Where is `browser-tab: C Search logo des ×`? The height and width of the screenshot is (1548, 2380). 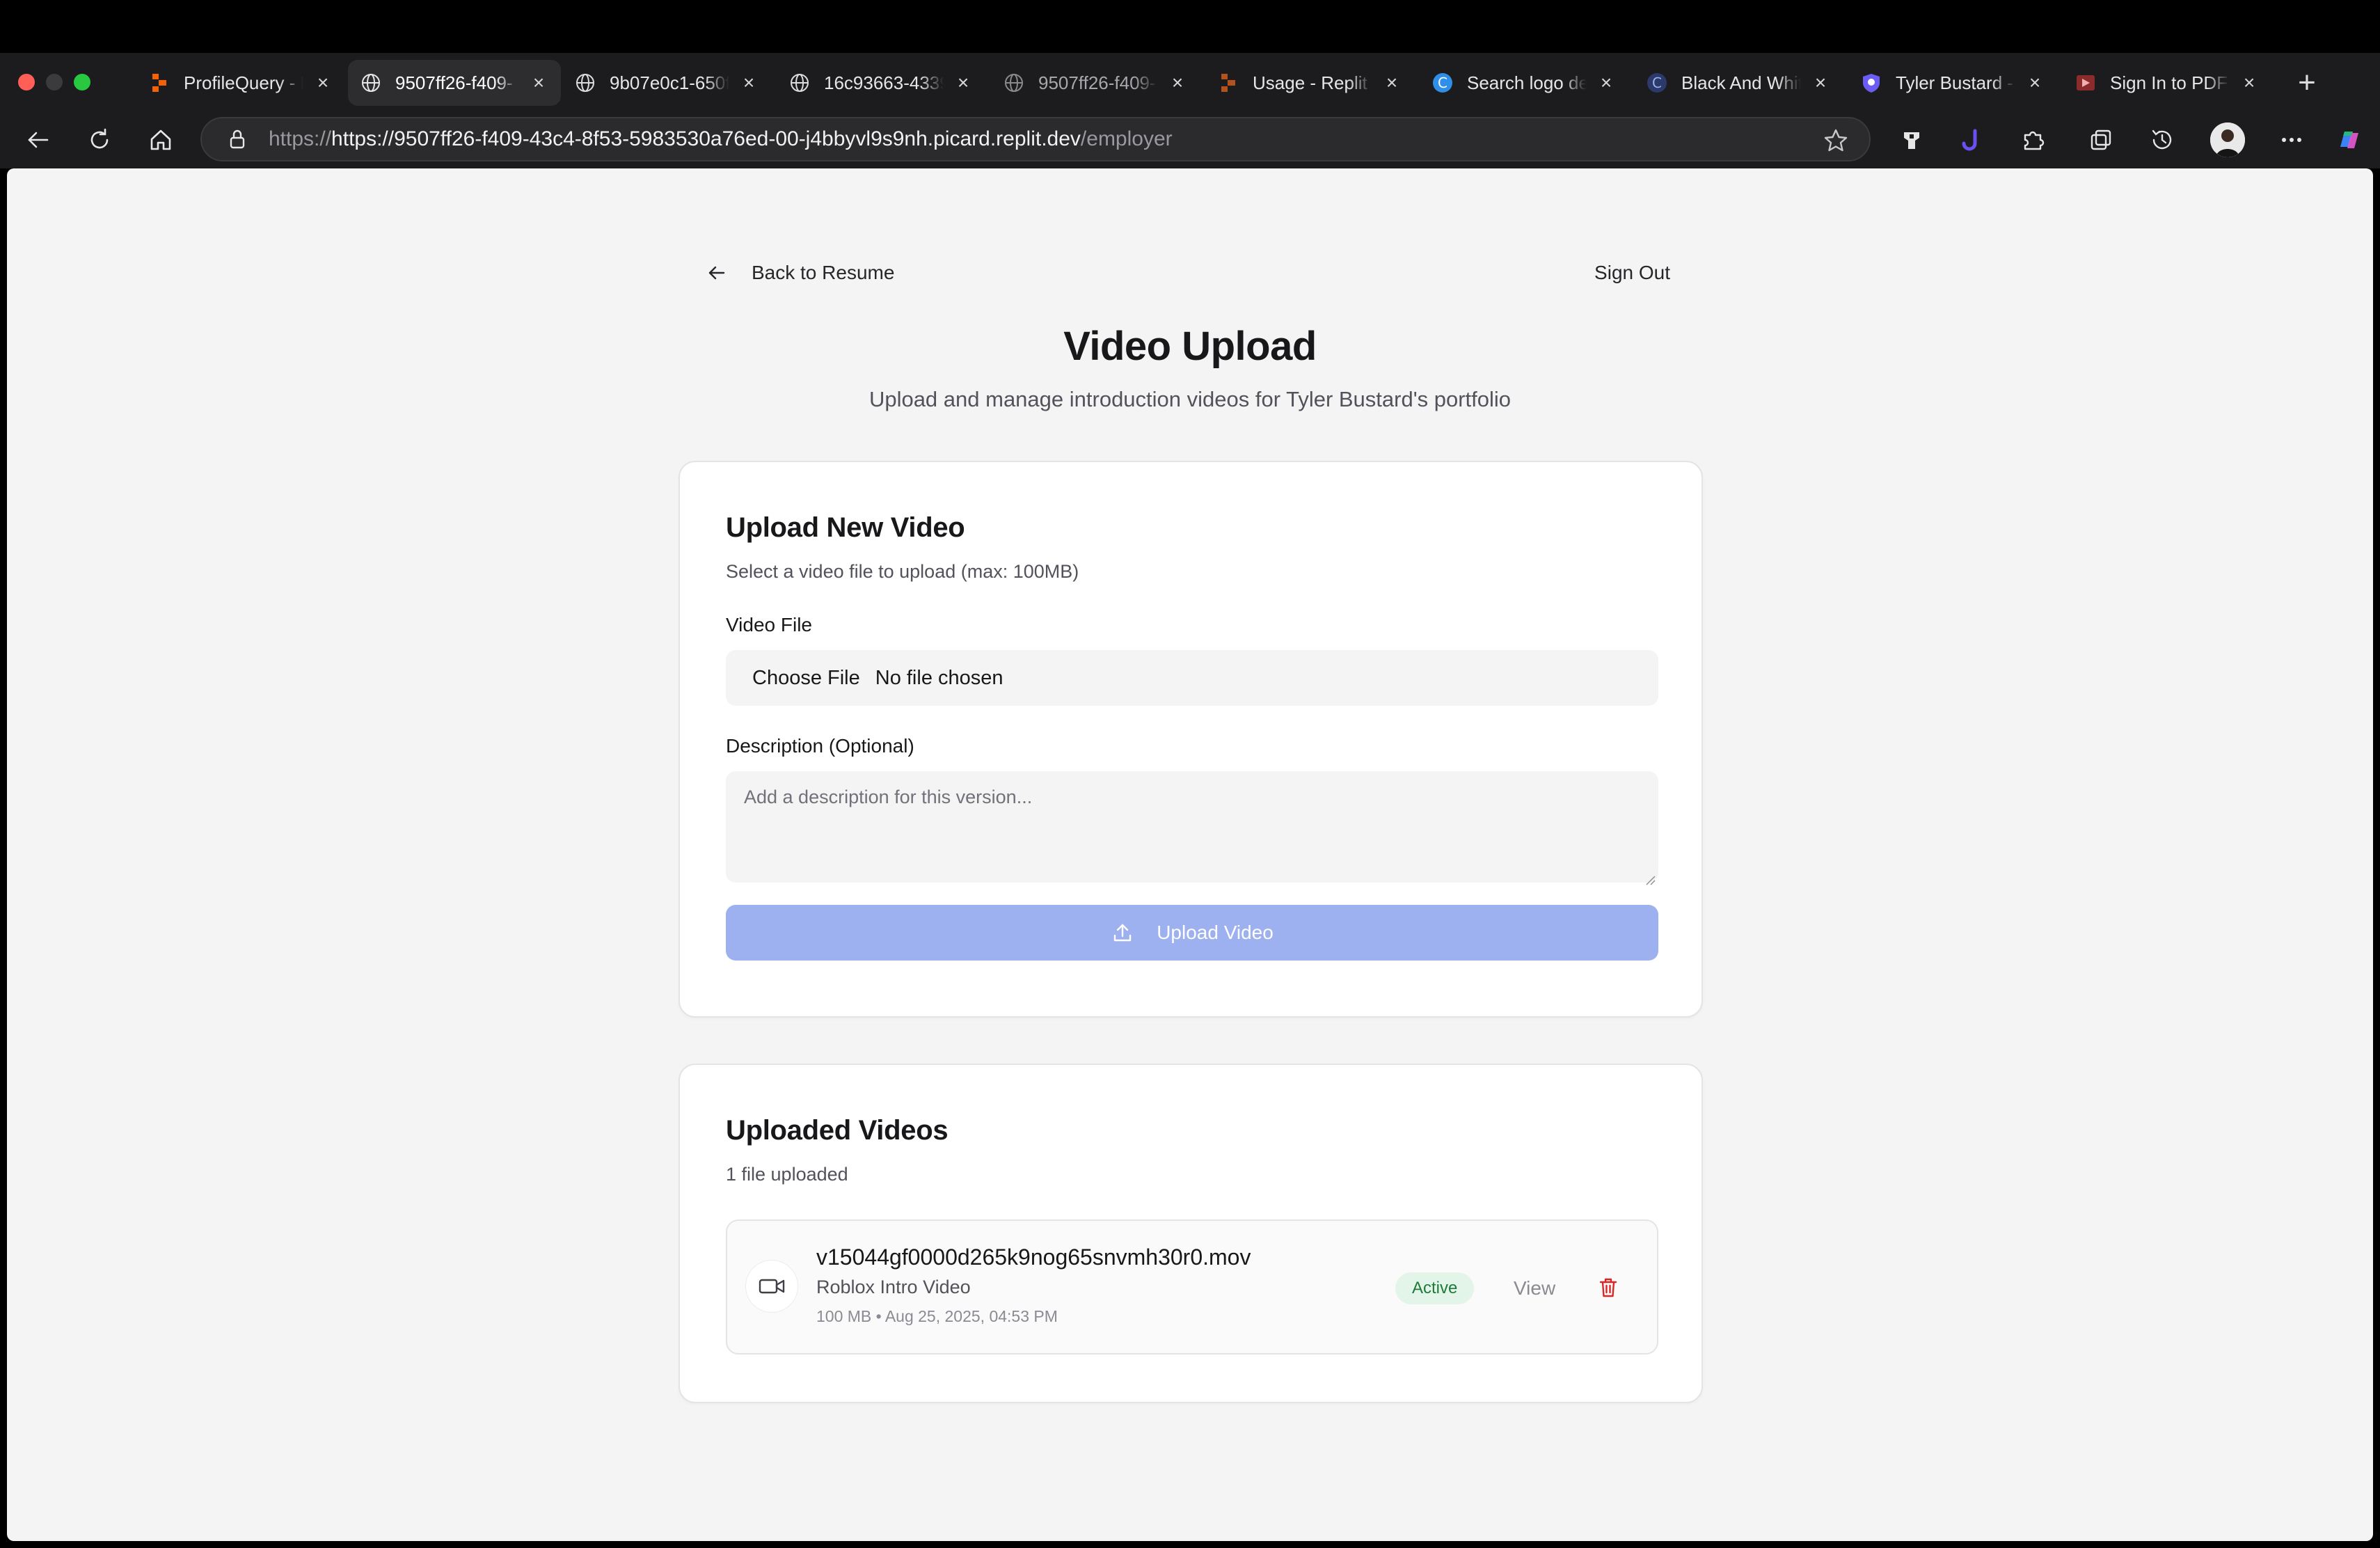 browser-tab: C Search logo des × is located at coordinates (1524, 83).